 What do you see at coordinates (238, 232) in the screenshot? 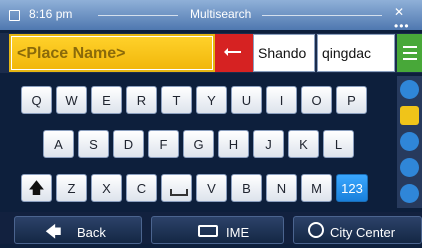
I see `ime-label: IME` at bounding box center [238, 232].